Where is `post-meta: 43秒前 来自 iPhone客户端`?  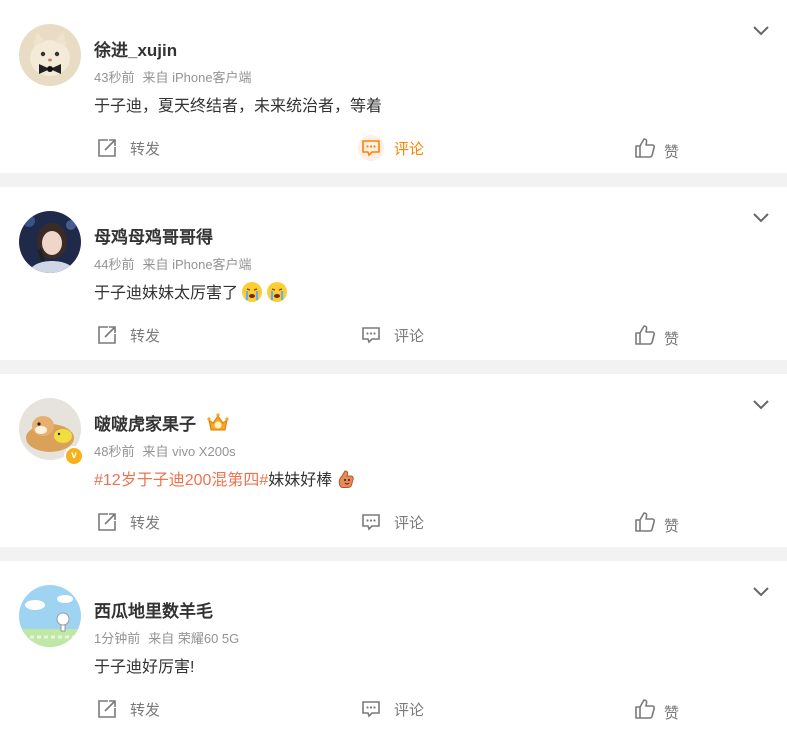
post-meta: 43秒前 来自 iPhone客户端 is located at coordinates (173, 76).